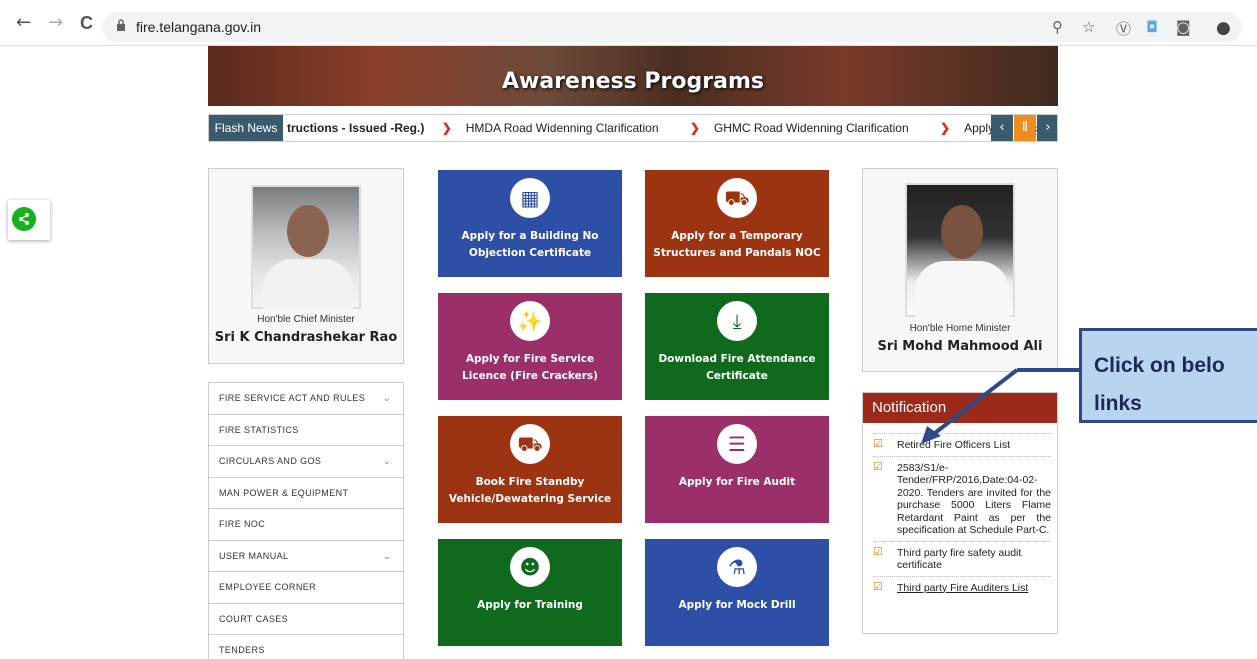 This screenshot has height=659, width=1257. I want to click on menu-item-user-manual: USER MANUAL ⌄, so click(306, 556).